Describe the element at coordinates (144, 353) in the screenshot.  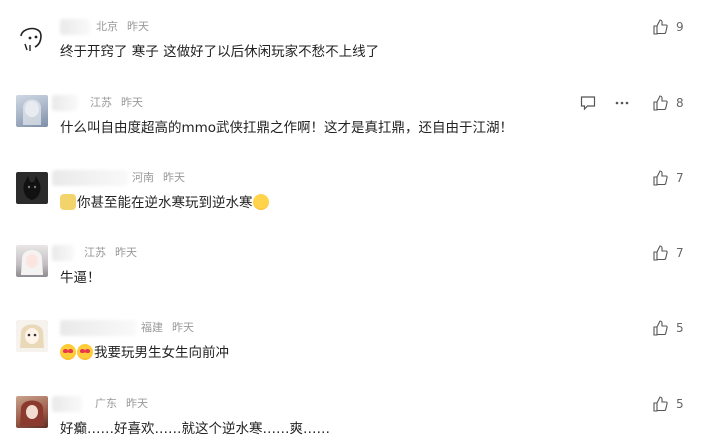
I see `comment-text: 我要玩男生女生向前冲` at that location.